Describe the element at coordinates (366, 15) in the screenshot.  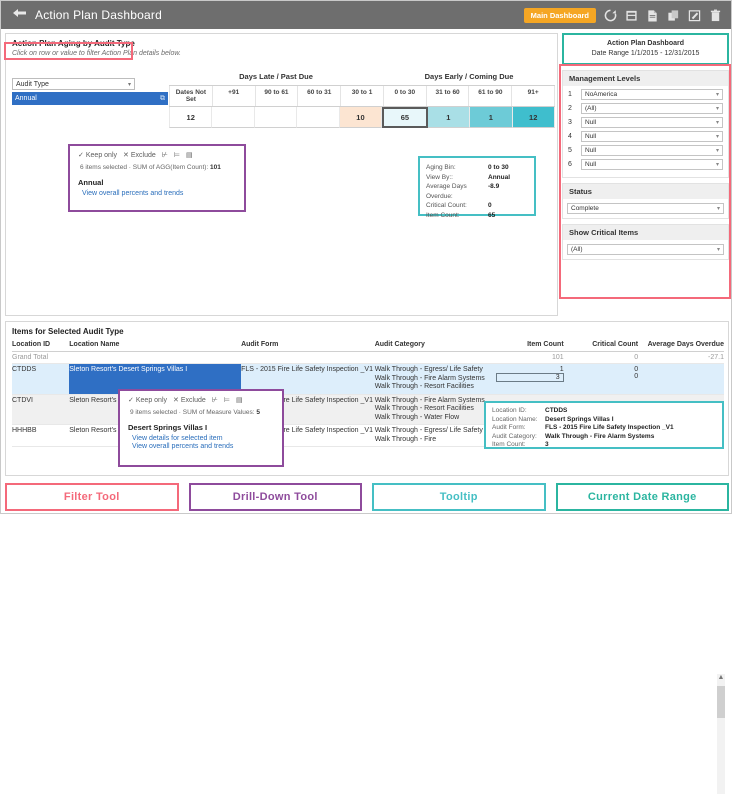
I see `app-header: Action Plan Dashboard Main Dashboard` at that location.